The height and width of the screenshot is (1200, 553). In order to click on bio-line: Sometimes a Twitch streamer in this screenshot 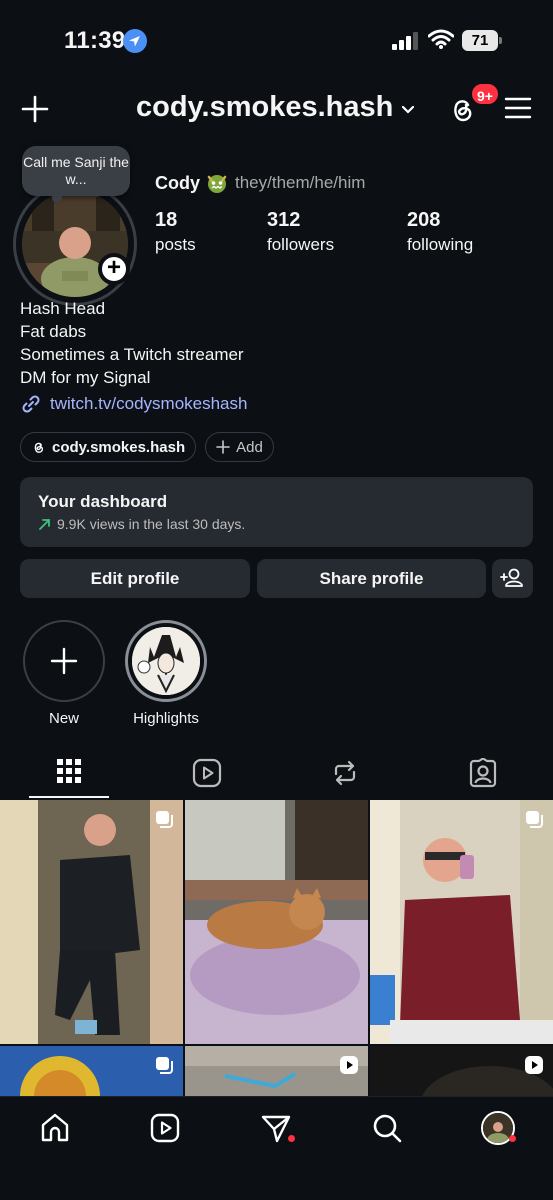, I will do `click(132, 354)`.